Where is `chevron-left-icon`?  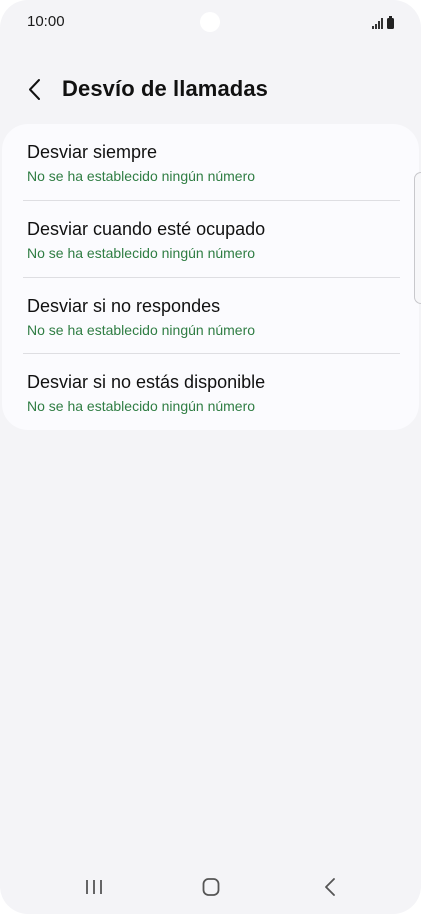
chevron-left-icon is located at coordinates (34, 89).